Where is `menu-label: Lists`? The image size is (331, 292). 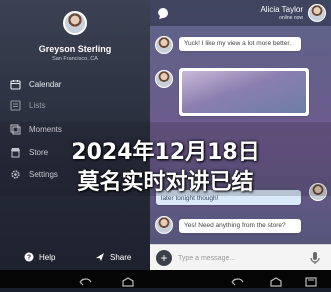
menu-label: Lists is located at coordinates (37, 105).